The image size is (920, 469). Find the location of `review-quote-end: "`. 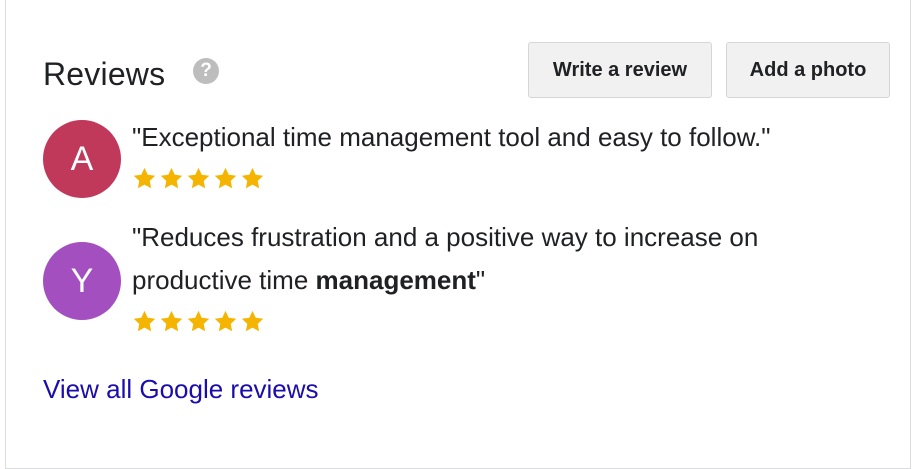

review-quote-end: " is located at coordinates (480, 280).